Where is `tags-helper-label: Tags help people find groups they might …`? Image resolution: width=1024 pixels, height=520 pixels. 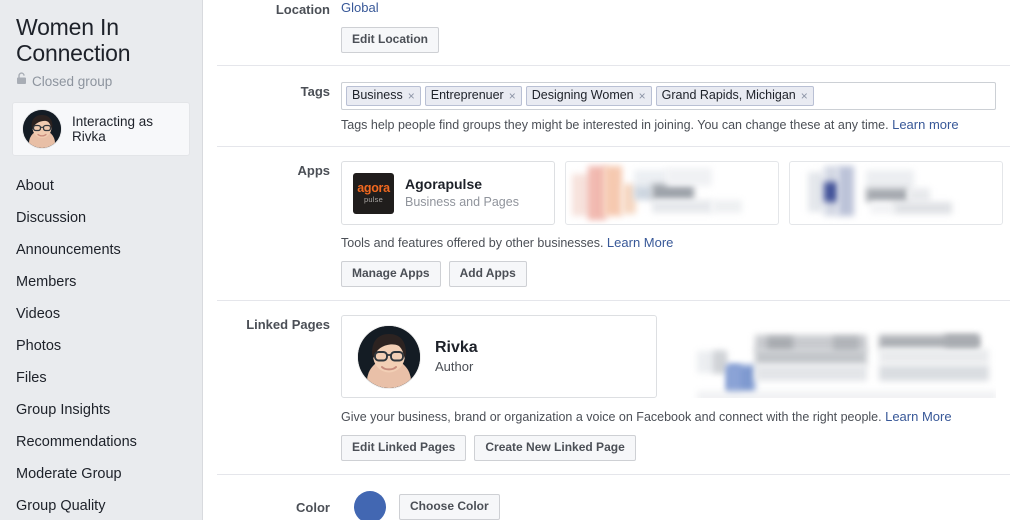 tags-helper-label: Tags help people find groups they might … is located at coordinates (615, 125).